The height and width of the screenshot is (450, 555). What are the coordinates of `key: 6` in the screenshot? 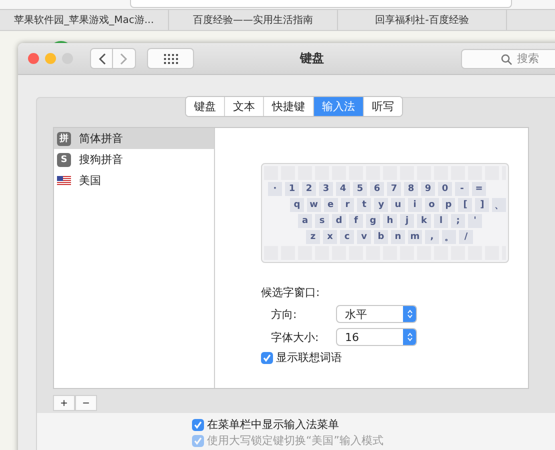 It's located at (377, 189).